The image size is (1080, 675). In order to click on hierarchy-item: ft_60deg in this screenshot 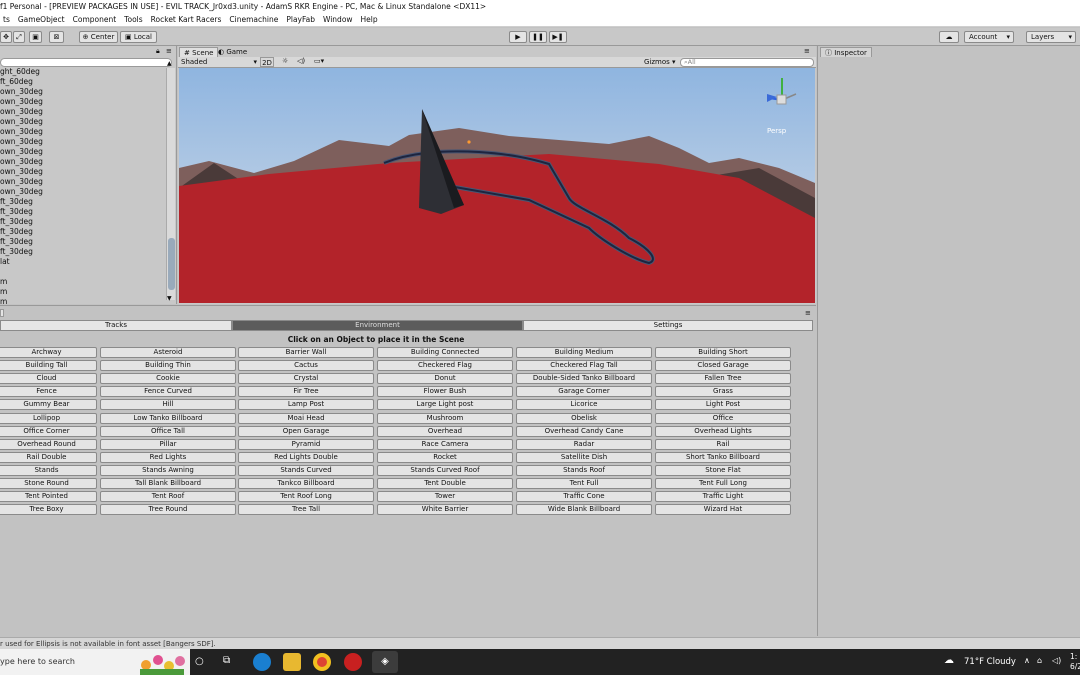, I will do `click(21, 82)`.